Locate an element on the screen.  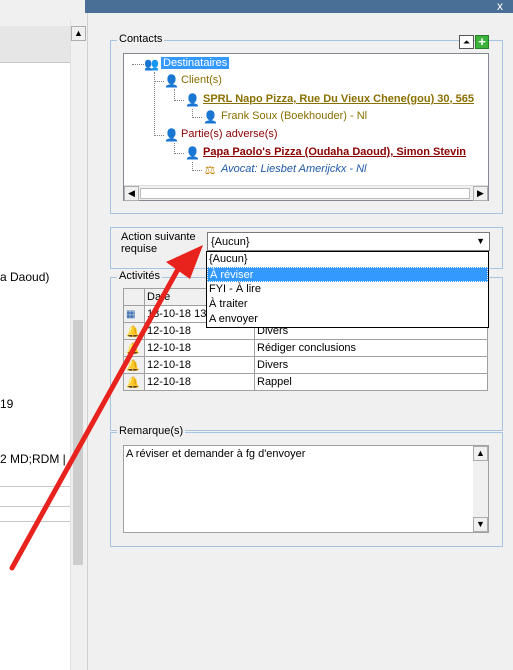
option-a-envoyer: A envoyer is located at coordinates (347, 319).